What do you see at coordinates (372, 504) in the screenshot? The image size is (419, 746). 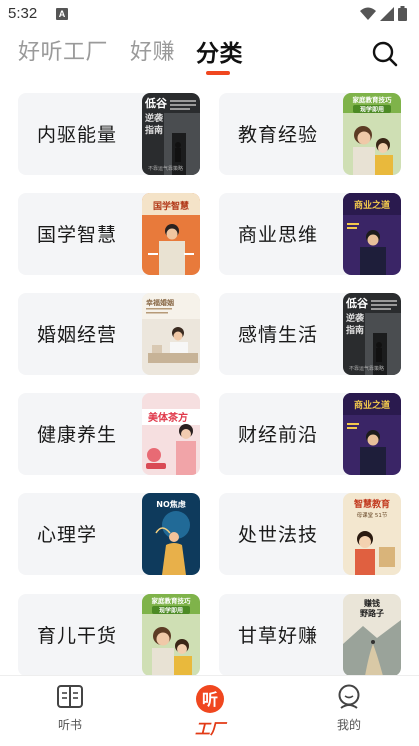 I see `svg-text: 智慧教育` at bounding box center [372, 504].